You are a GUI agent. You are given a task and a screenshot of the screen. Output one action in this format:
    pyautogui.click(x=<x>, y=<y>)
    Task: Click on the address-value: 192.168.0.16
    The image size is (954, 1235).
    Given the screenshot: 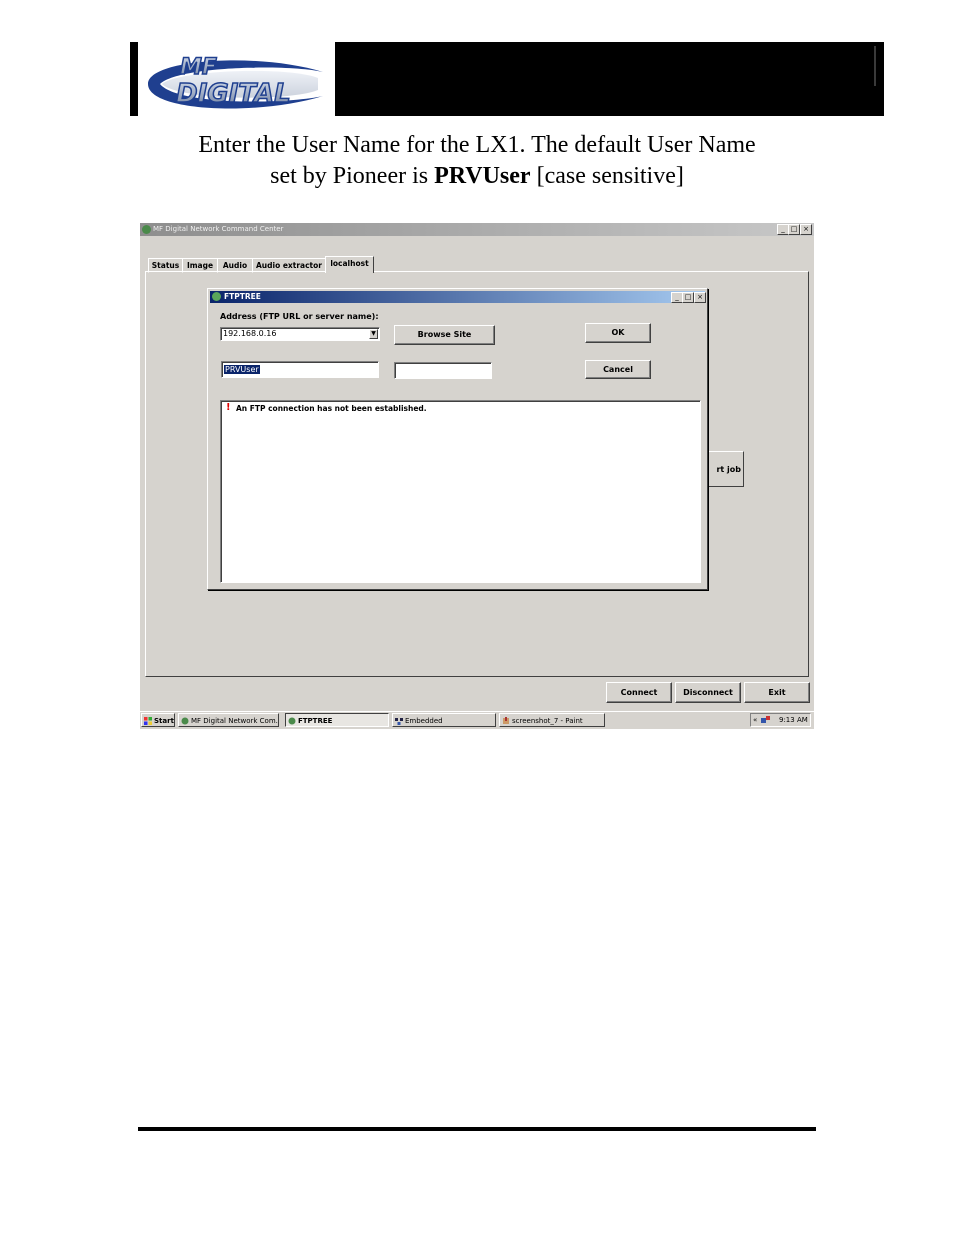 What is the action you would take?
    pyautogui.click(x=250, y=333)
    